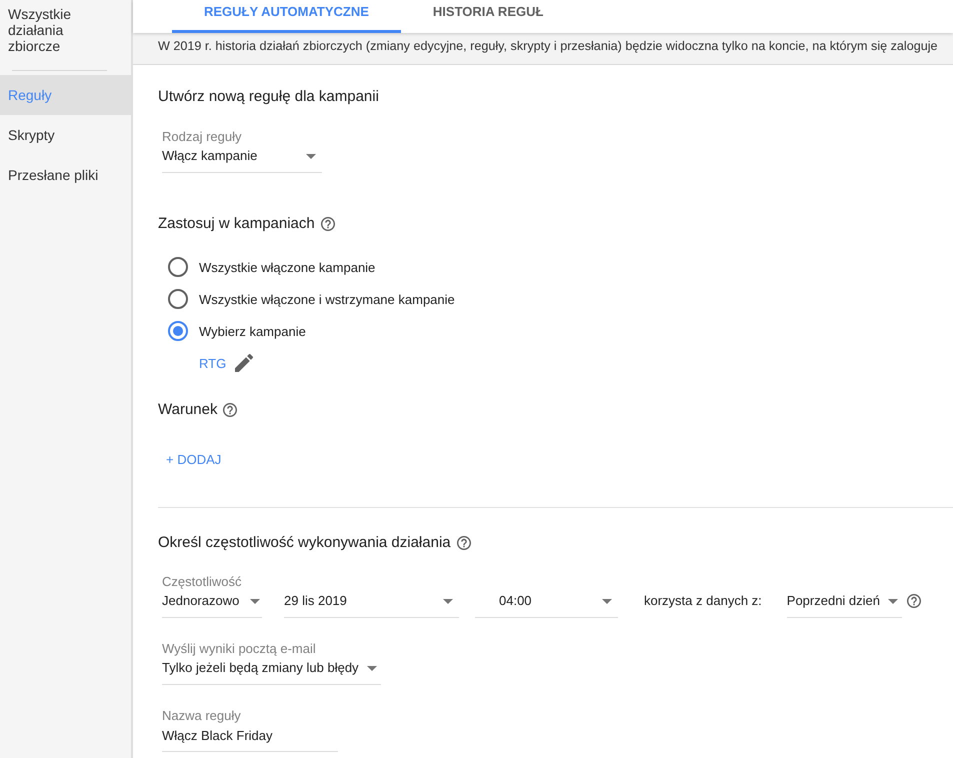 The width and height of the screenshot is (953, 758). Describe the element at coordinates (194, 459) in the screenshot. I see `add-condition-button: + DODAJ` at that location.